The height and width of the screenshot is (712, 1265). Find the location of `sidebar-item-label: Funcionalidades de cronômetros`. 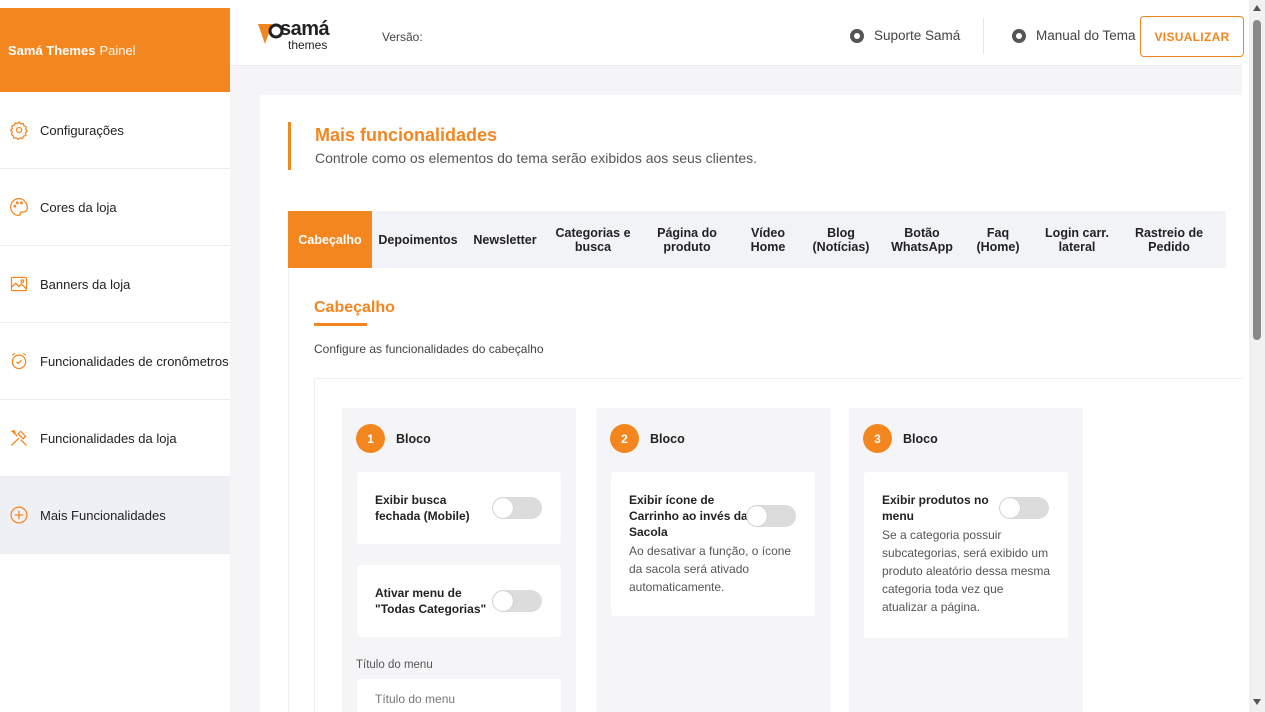

sidebar-item-label: Funcionalidades de cronômetros is located at coordinates (134, 361).